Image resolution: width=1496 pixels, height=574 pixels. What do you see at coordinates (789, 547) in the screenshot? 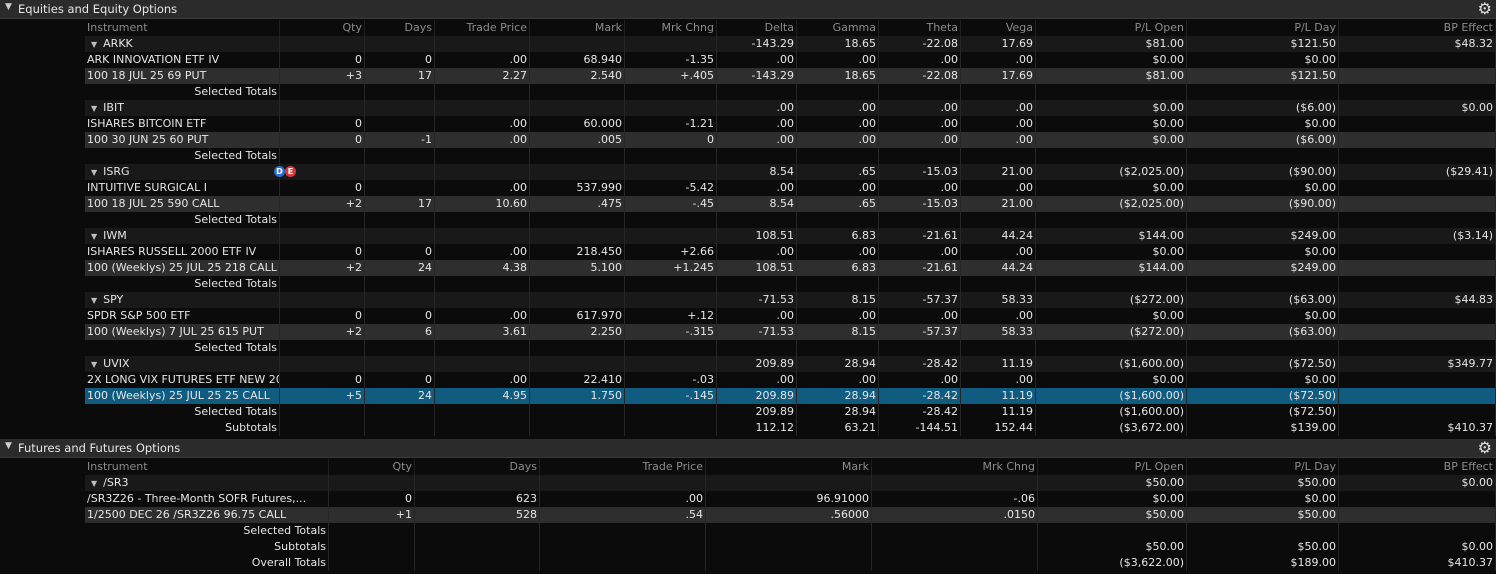
I see `subtotal-cell` at bounding box center [789, 547].